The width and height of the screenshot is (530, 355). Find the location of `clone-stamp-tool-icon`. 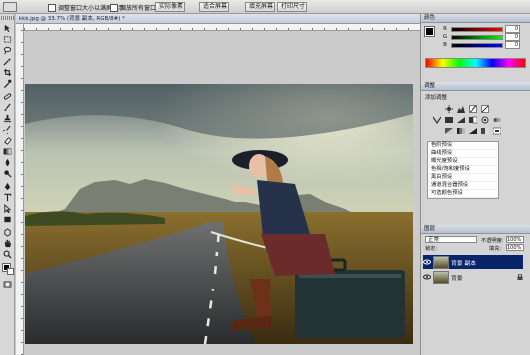

clone-stamp-tool-icon is located at coordinates (7, 118).